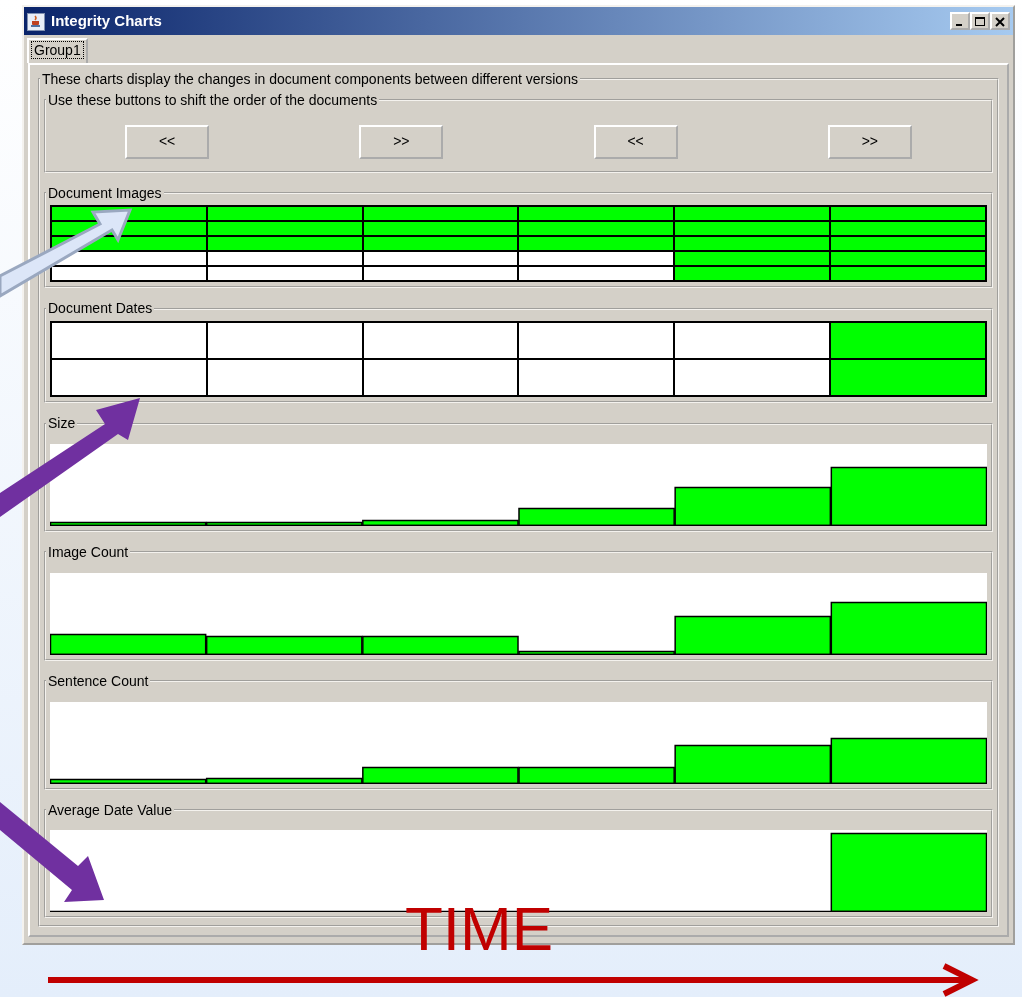 The height and width of the screenshot is (997, 1022). Describe the element at coordinates (100, 309) in the screenshot. I see `chart-title: Document Dates` at that location.